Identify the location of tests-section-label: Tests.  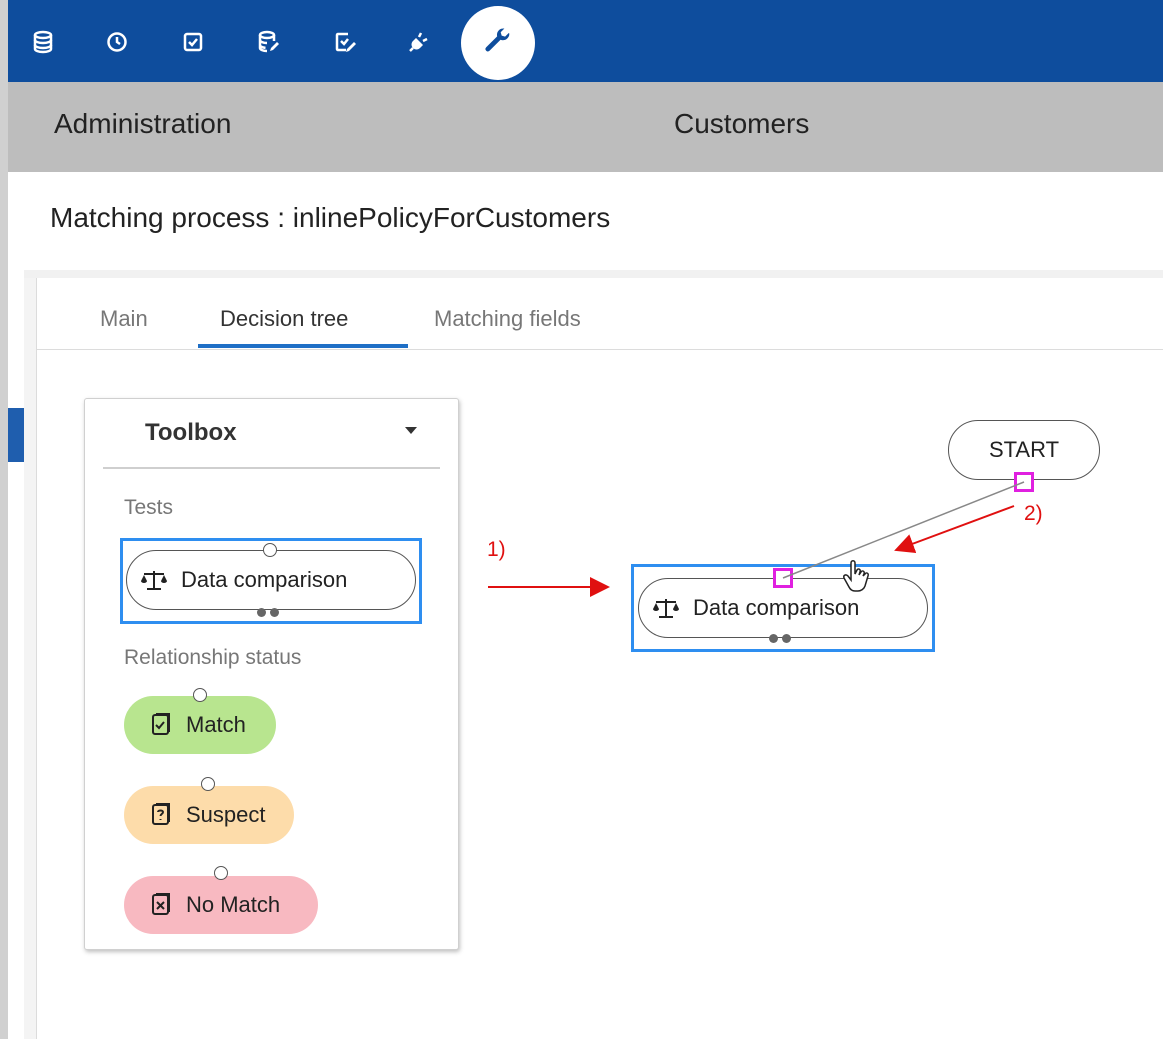
(149, 507).